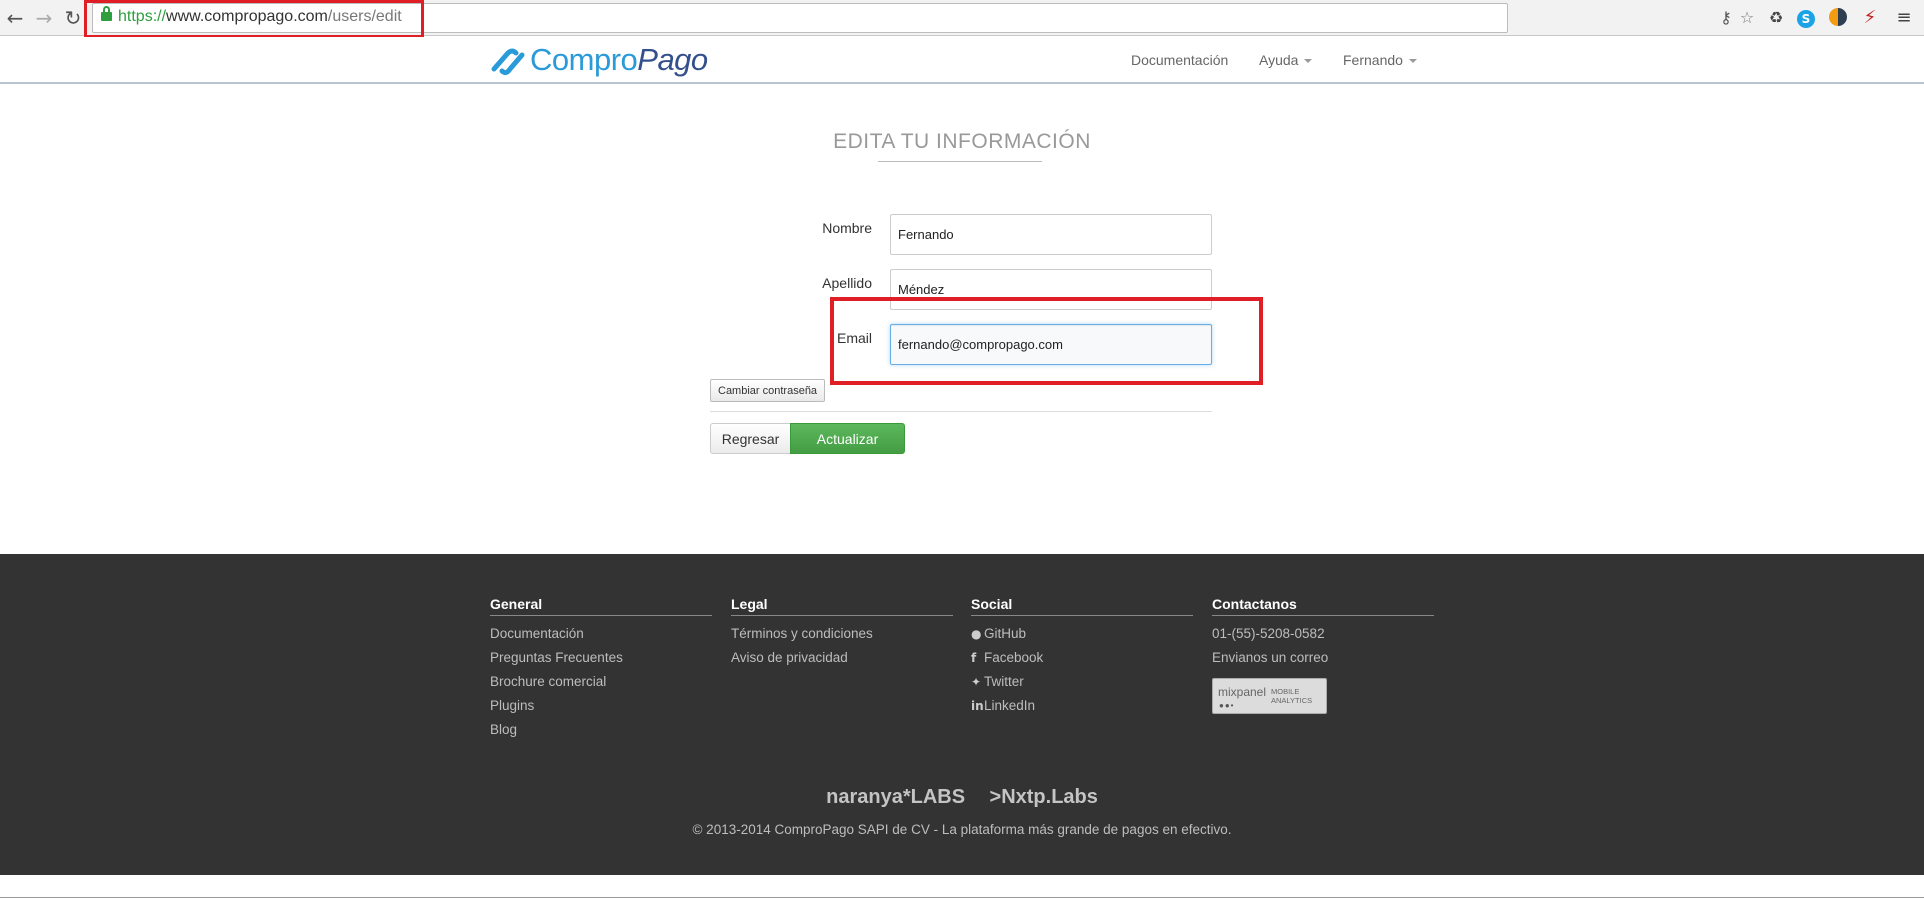  I want to click on naranya-labs-logo: naranya*LABS, so click(895, 797).